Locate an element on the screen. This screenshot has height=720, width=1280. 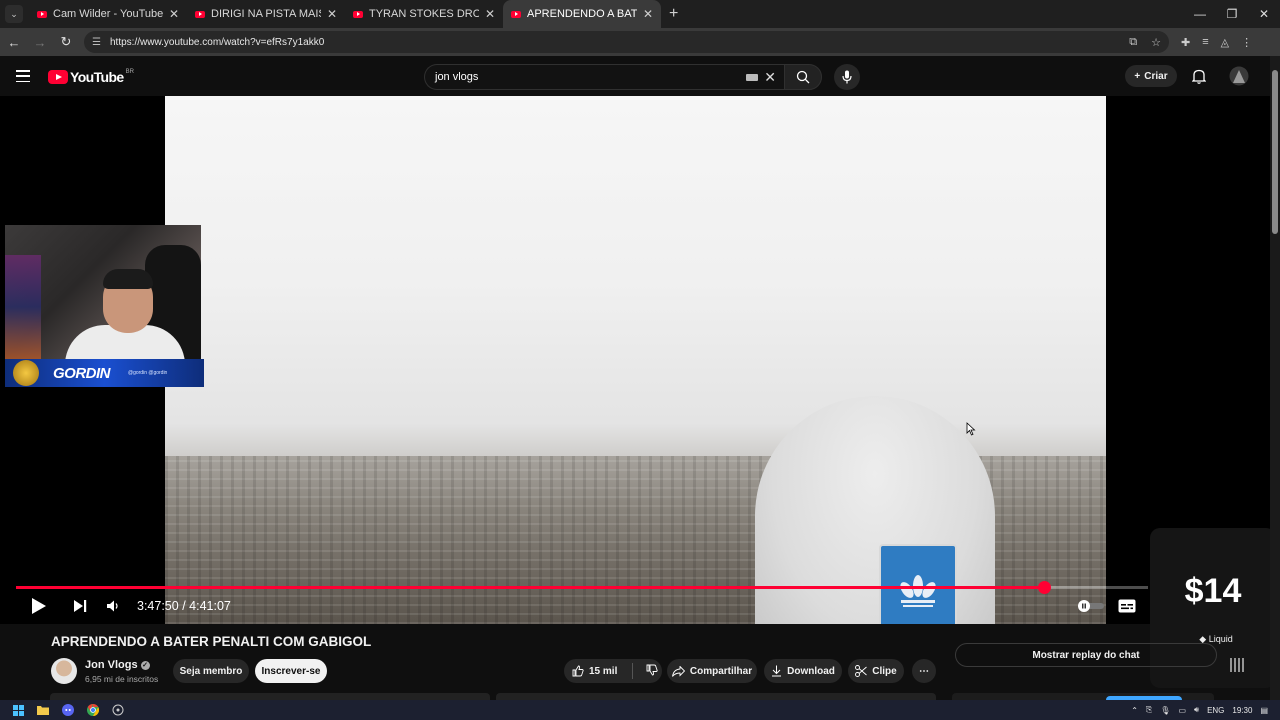
tab-search-button: ⌄ is located at coordinates (14, 14).